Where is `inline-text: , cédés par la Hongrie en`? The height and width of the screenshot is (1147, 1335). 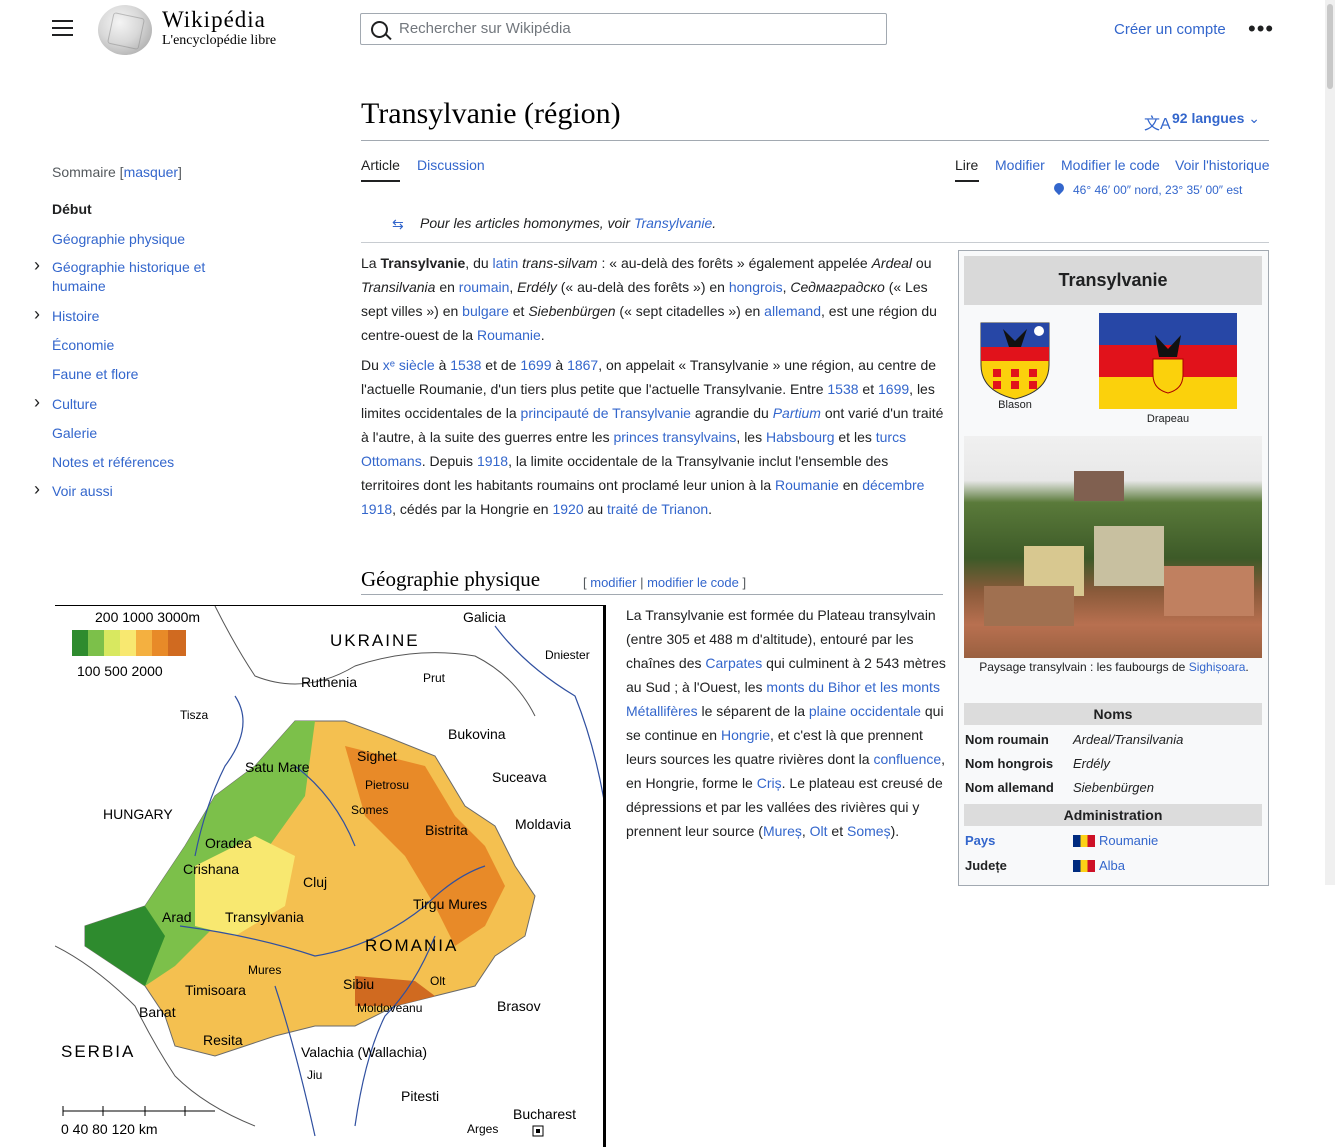 inline-text: , cédés par la Hongrie en is located at coordinates (472, 509).